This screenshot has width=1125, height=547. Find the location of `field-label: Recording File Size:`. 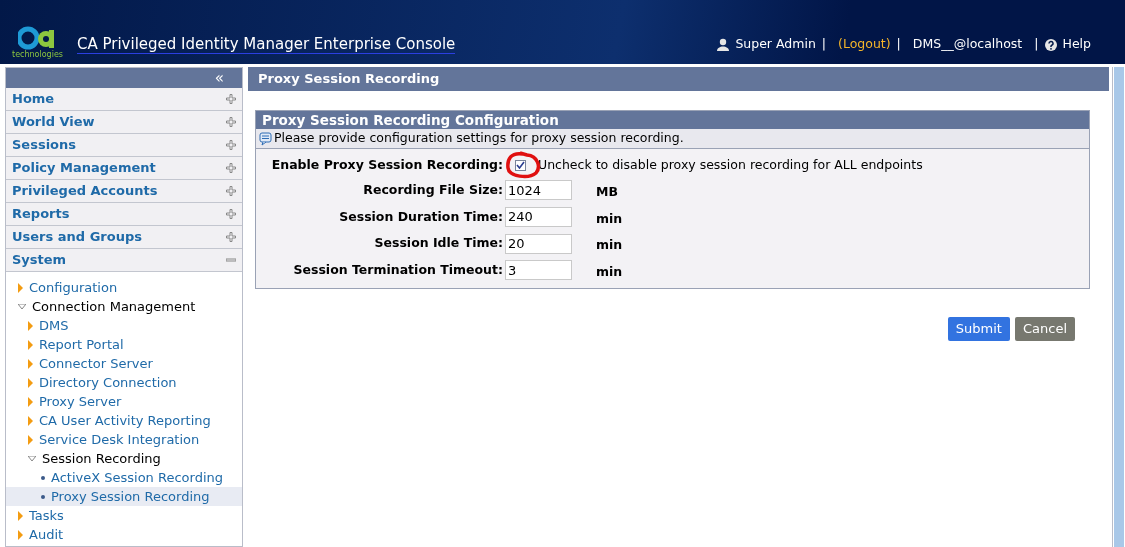

field-label: Recording File Size: is located at coordinates (432, 189).